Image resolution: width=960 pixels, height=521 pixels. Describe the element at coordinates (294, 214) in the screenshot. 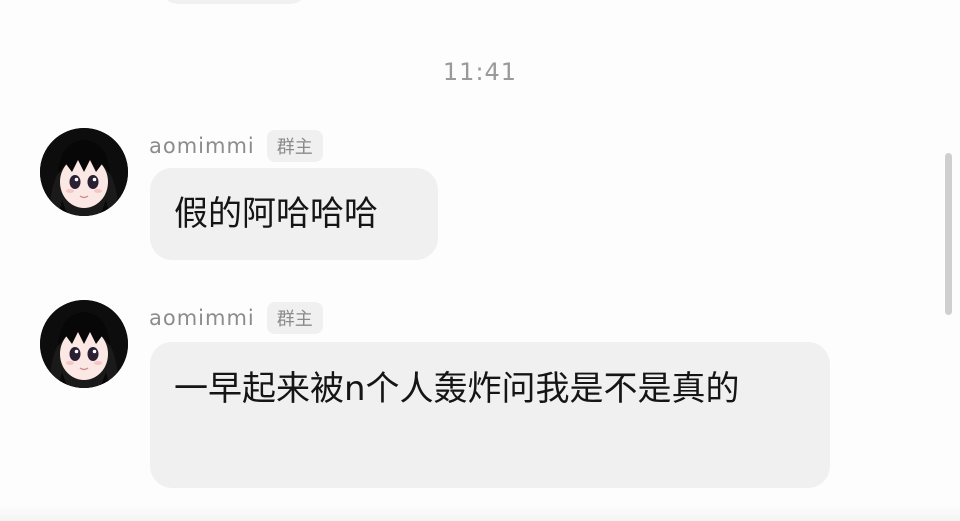

I see `message-bubble: 假的阿哈哈哈` at that location.